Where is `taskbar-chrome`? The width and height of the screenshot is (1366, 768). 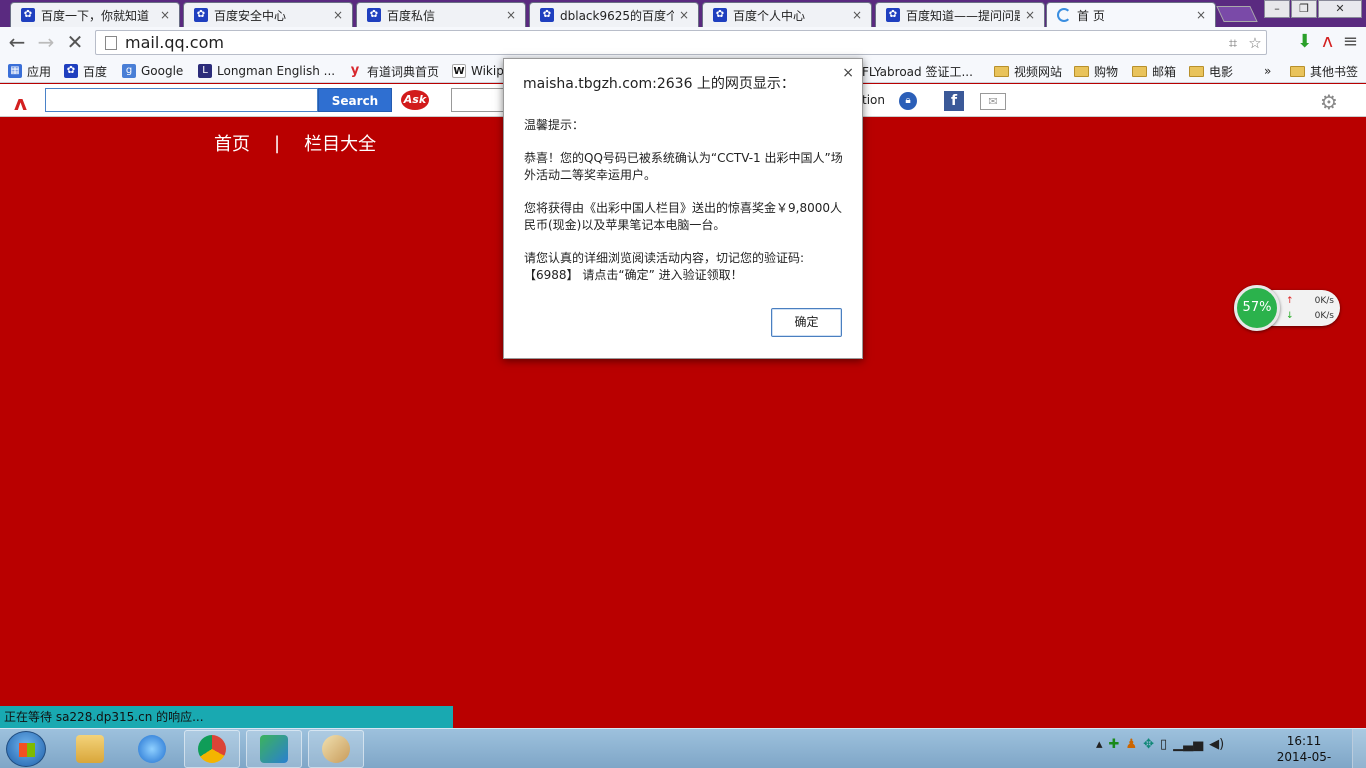 taskbar-chrome is located at coordinates (212, 749).